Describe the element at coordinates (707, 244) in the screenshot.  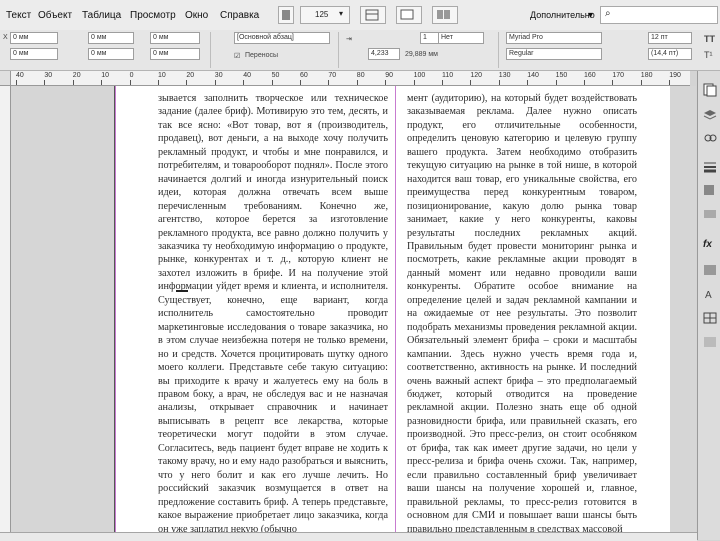
I see `effects-icon: fx` at that location.